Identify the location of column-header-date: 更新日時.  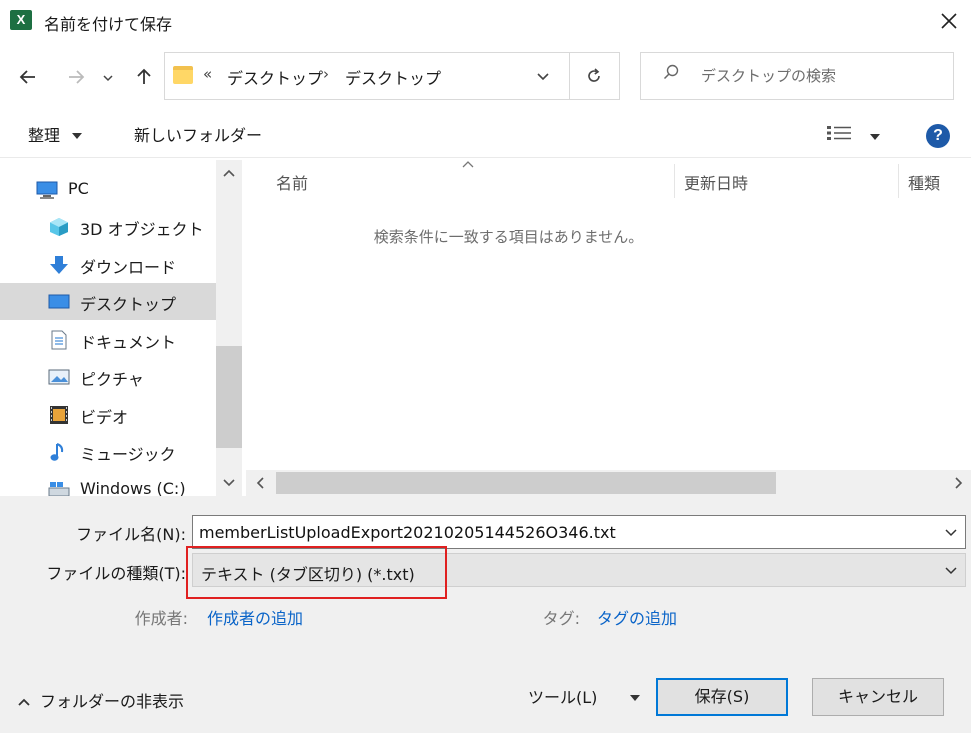
(716, 182).